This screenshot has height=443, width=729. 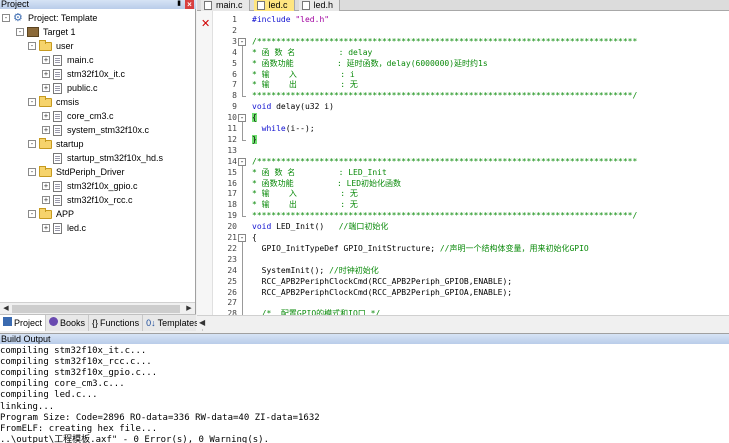 I want to click on tree-item-label: cmsis, so click(x=67, y=102).